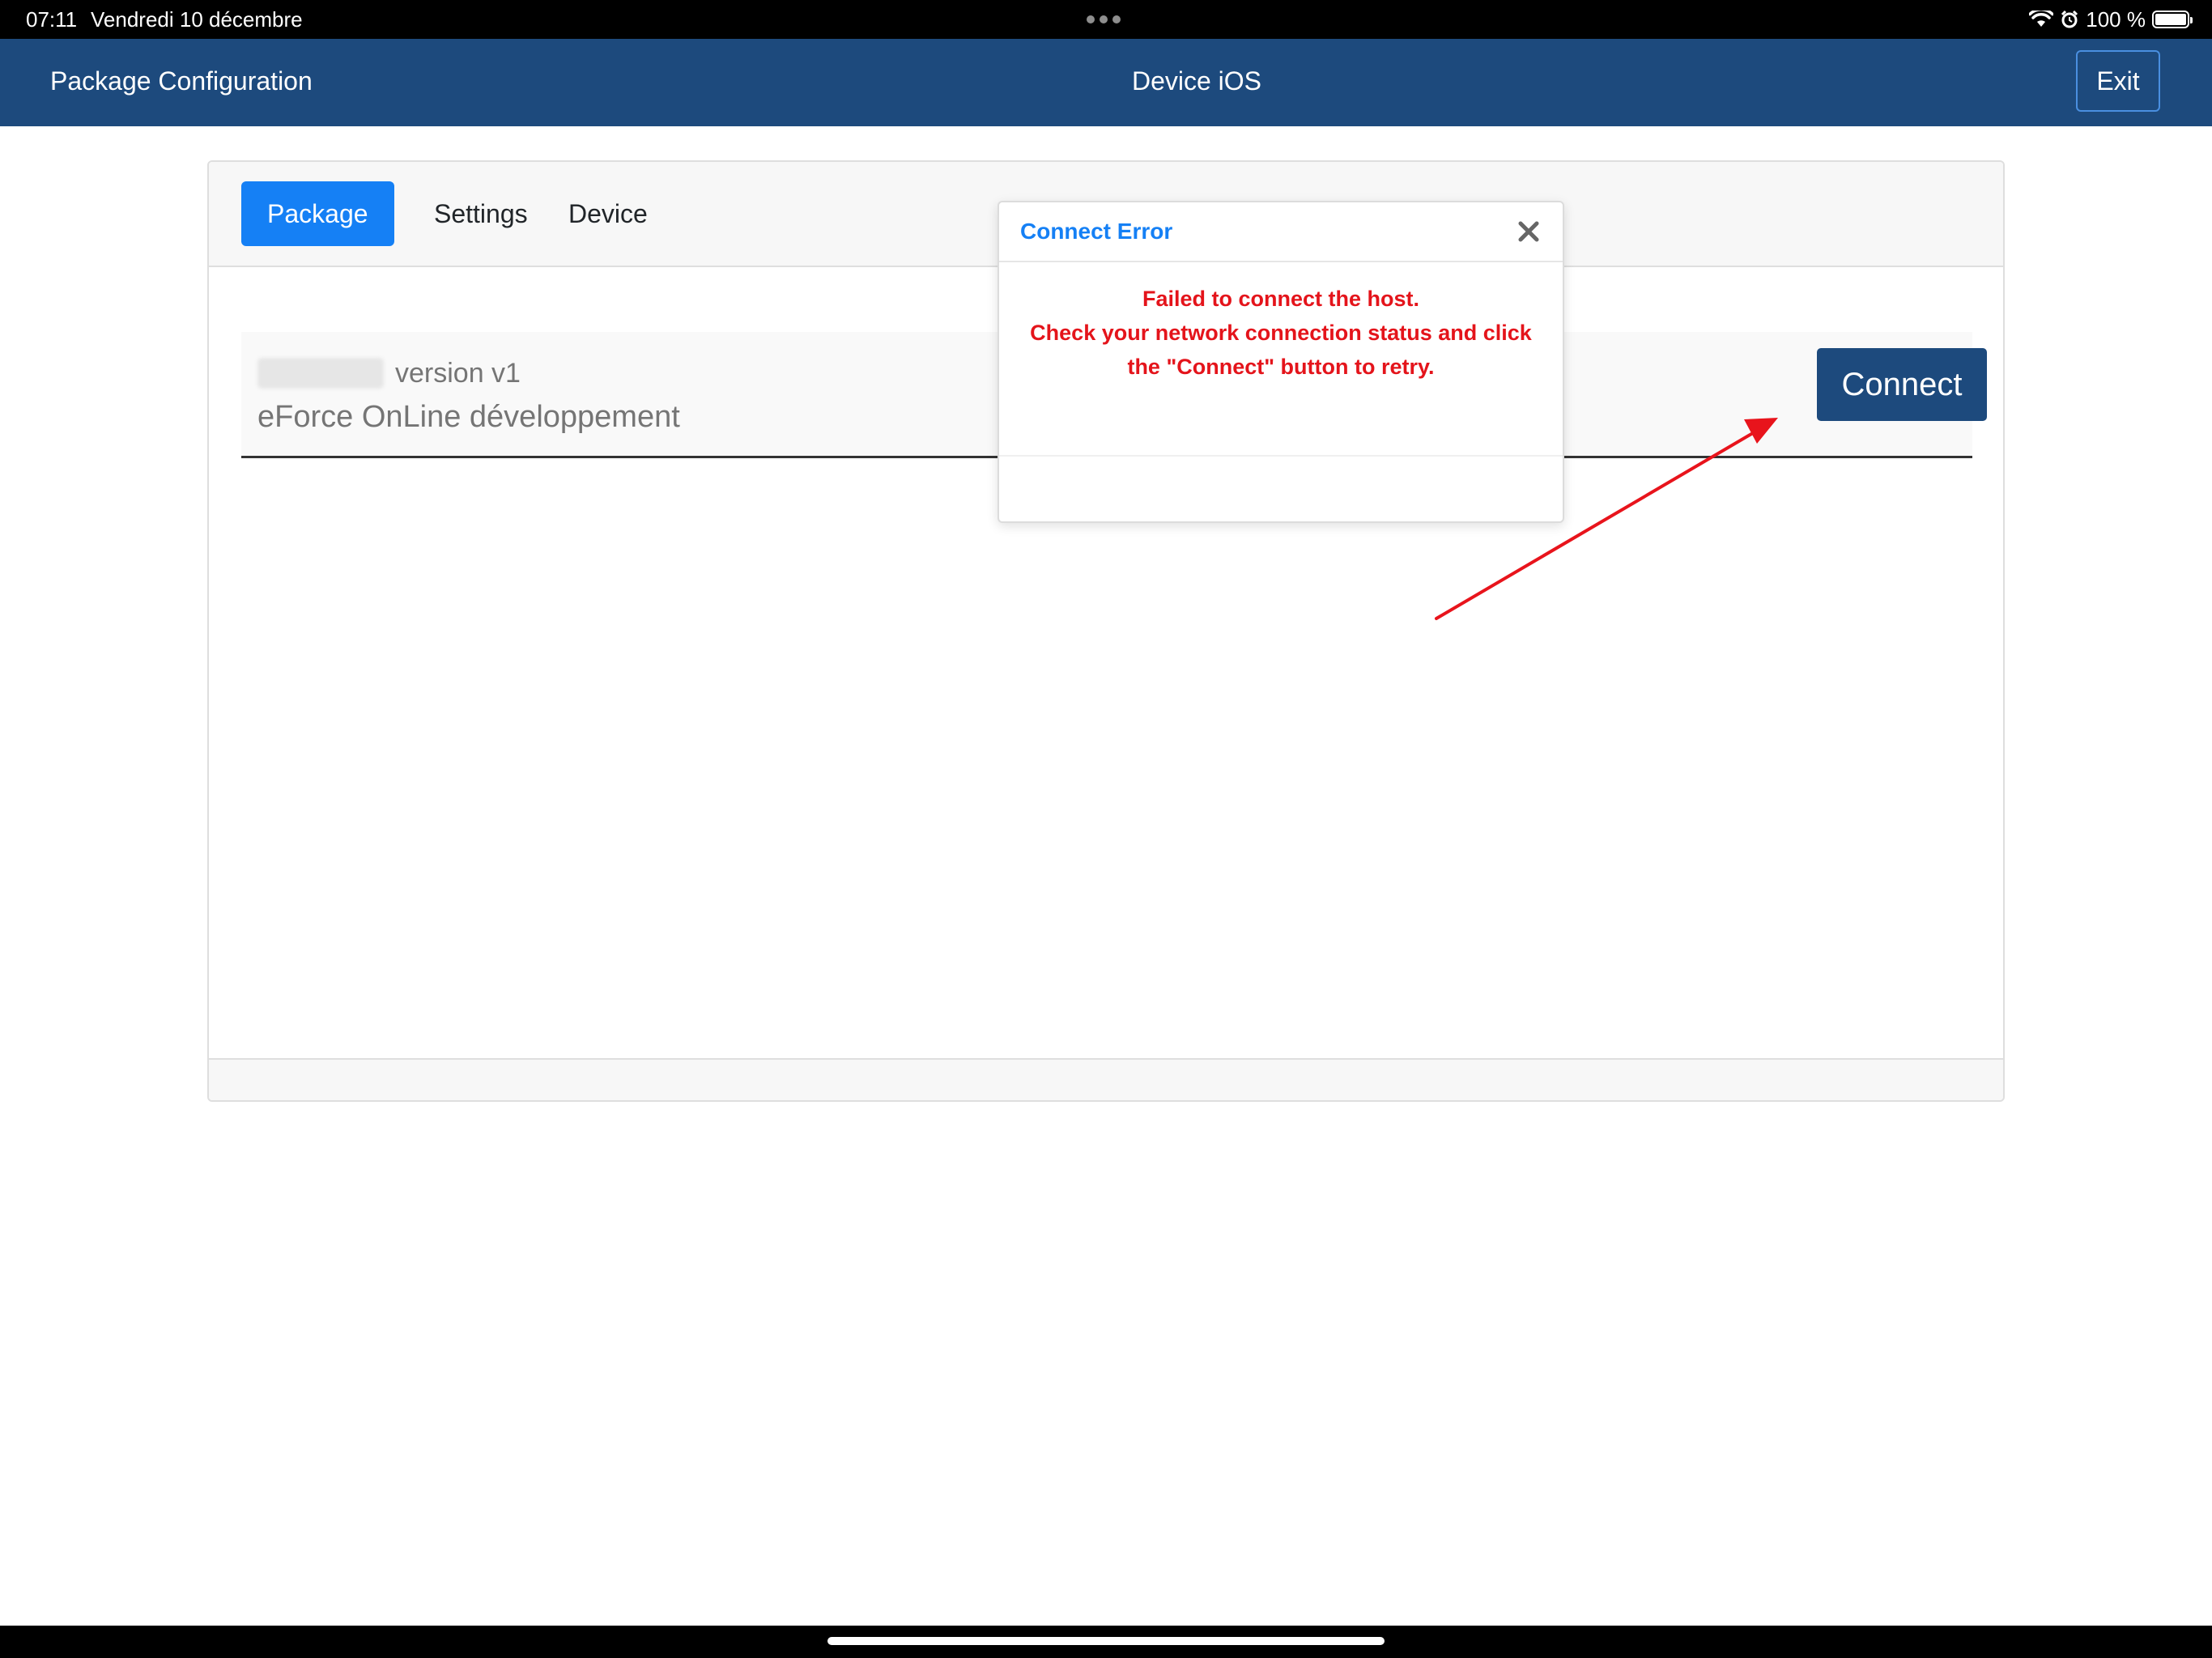  I want to click on wifi-icon, so click(2042, 19).